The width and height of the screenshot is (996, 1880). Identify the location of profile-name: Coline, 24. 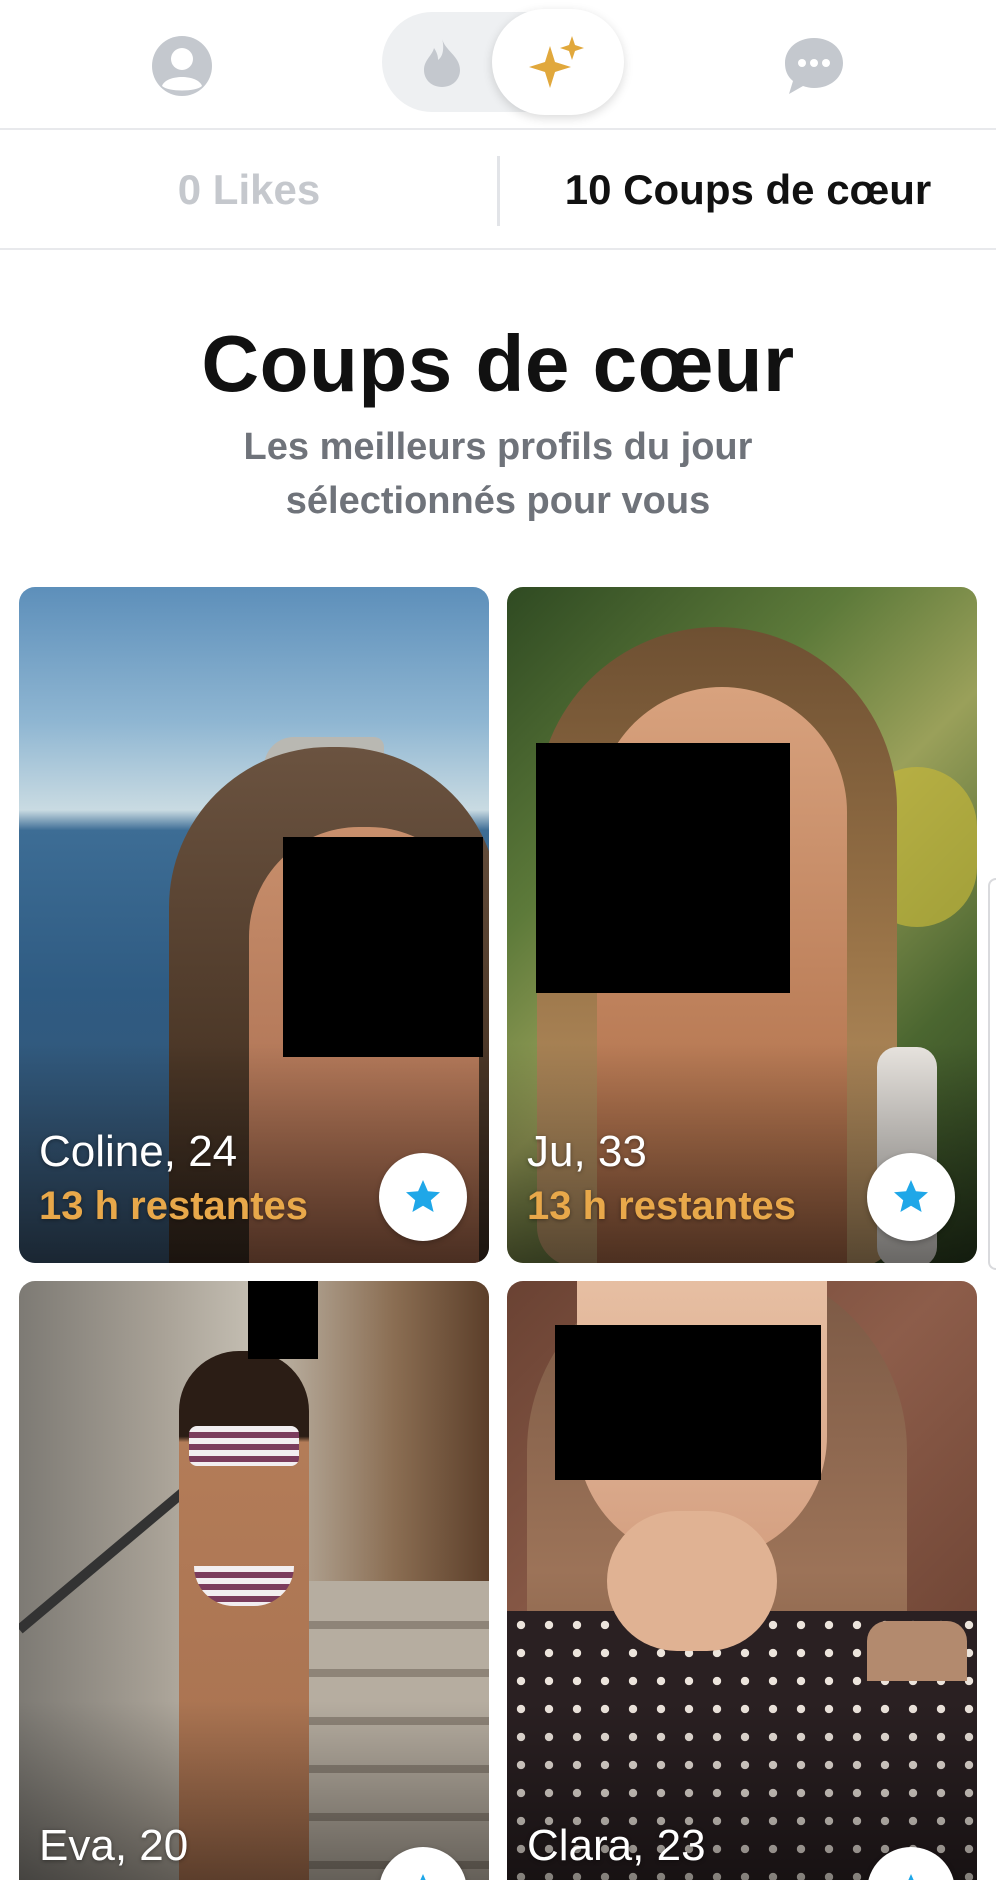
(138, 1151).